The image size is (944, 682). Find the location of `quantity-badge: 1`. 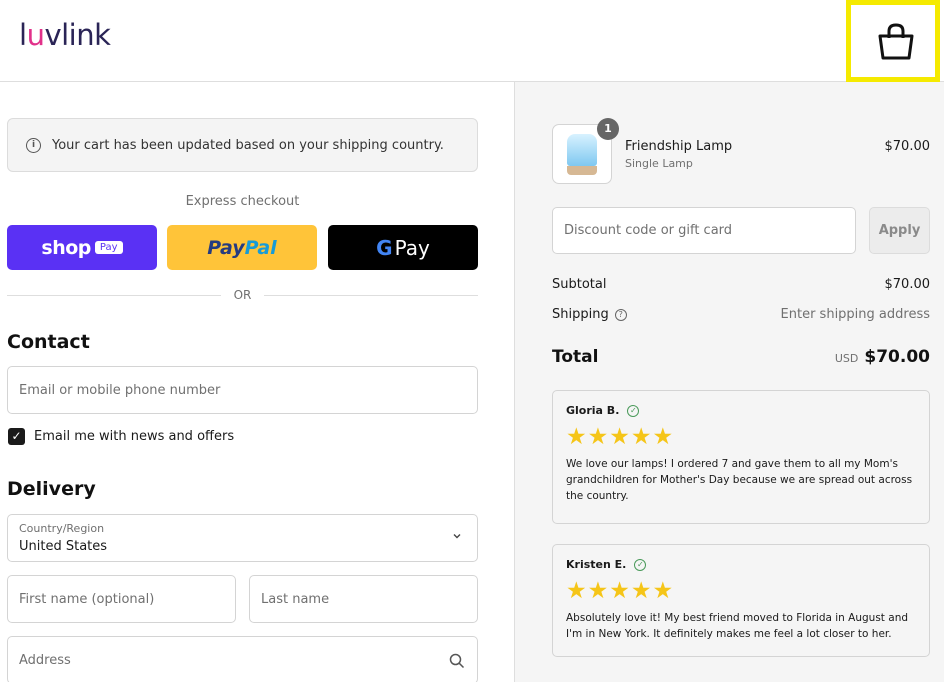

quantity-badge: 1 is located at coordinates (608, 129).